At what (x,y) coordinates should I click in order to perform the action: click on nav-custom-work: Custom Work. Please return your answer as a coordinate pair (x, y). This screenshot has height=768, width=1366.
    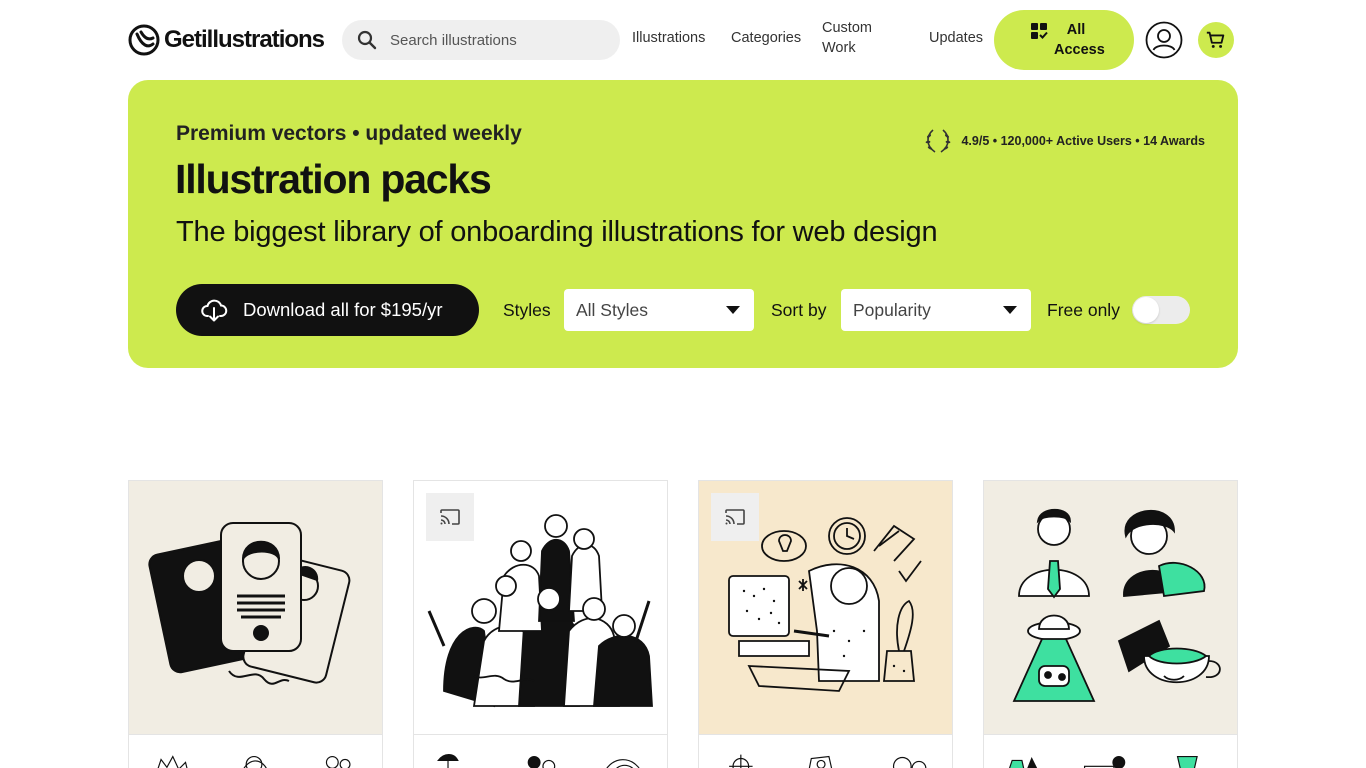
    Looking at the image, I should click on (857, 38).